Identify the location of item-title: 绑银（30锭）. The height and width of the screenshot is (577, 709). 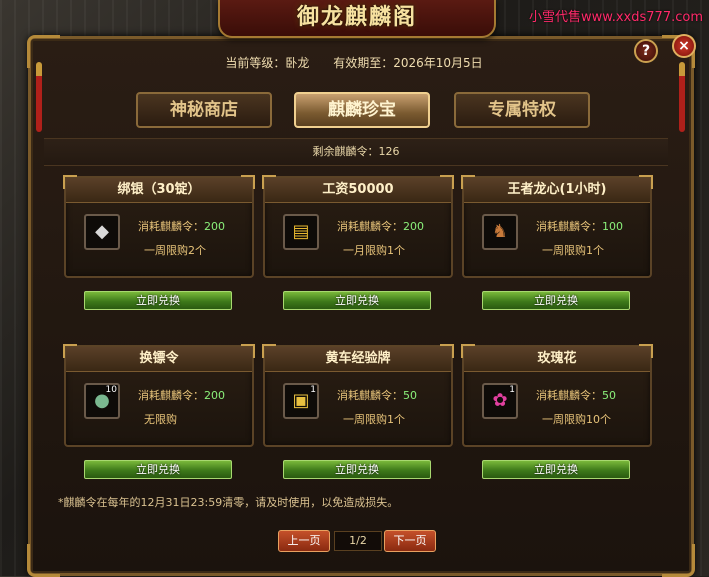
(159, 190).